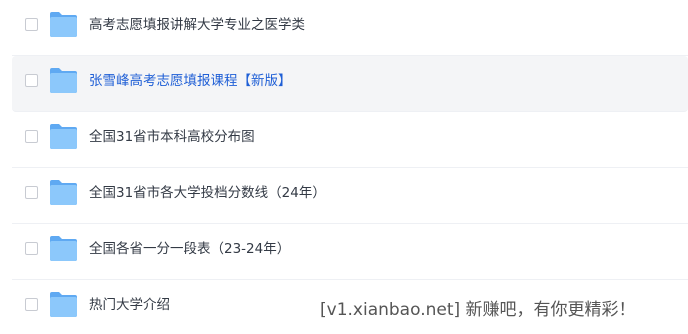 This screenshot has width=688, height=334. I want to click on file-name: 热门大学介绍, so click(129, 305).